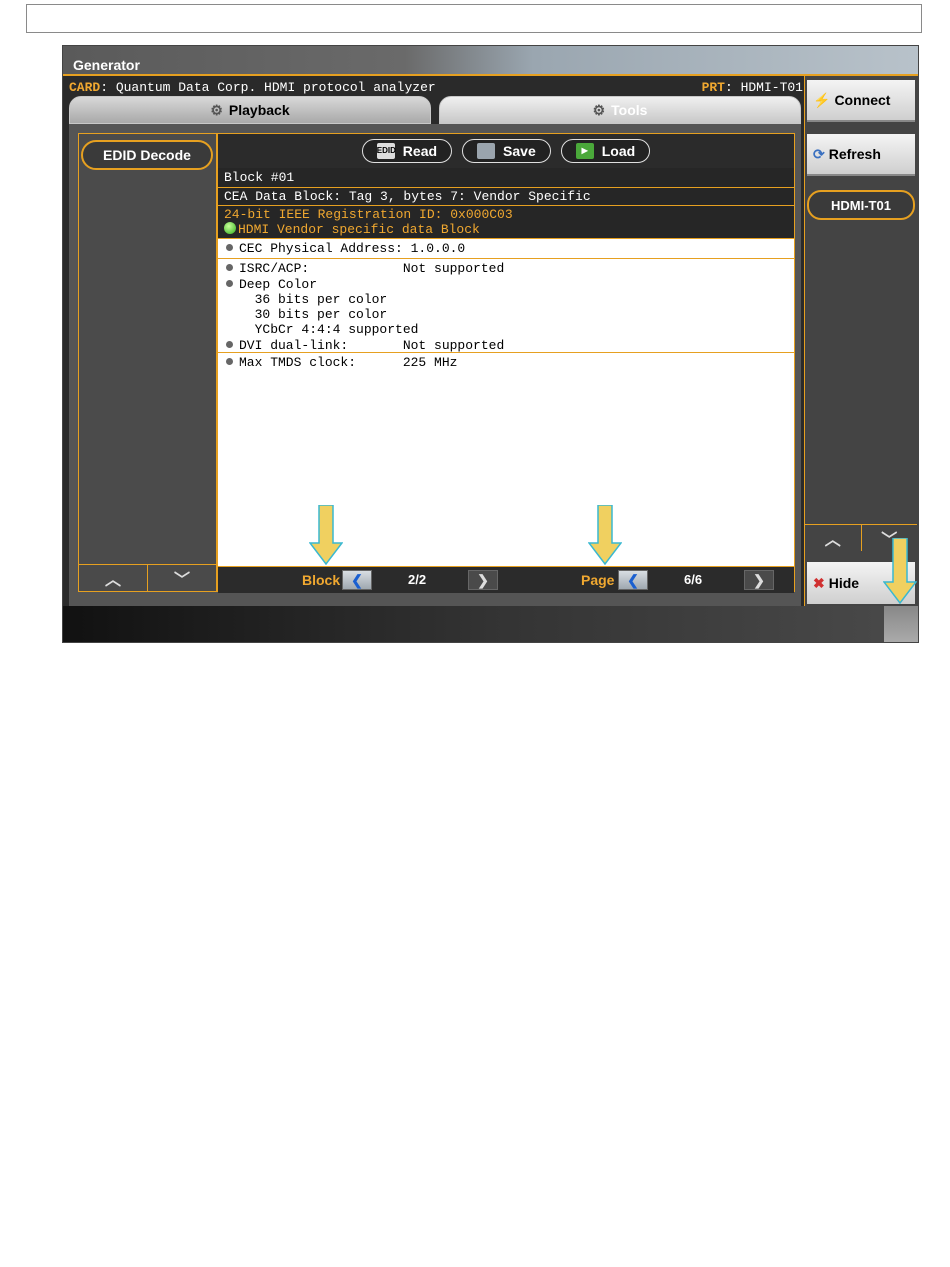  I want to click on refresh-icon: ⟳, so click(819, 153).